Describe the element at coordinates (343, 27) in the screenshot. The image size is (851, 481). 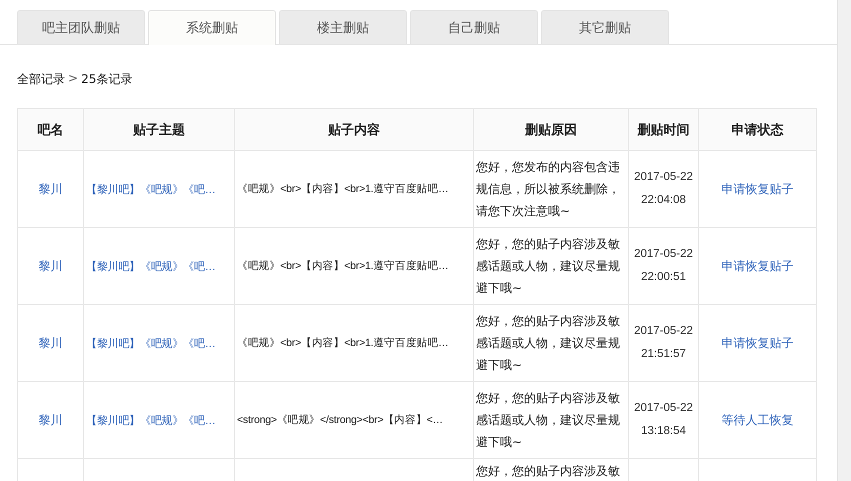
I see `tab: 楼主删贴` at that location.